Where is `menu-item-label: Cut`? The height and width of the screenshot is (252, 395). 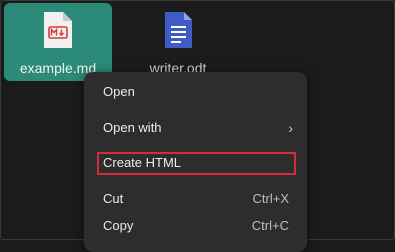
menu-item-label: Cut is located at coordinates (113, 198).